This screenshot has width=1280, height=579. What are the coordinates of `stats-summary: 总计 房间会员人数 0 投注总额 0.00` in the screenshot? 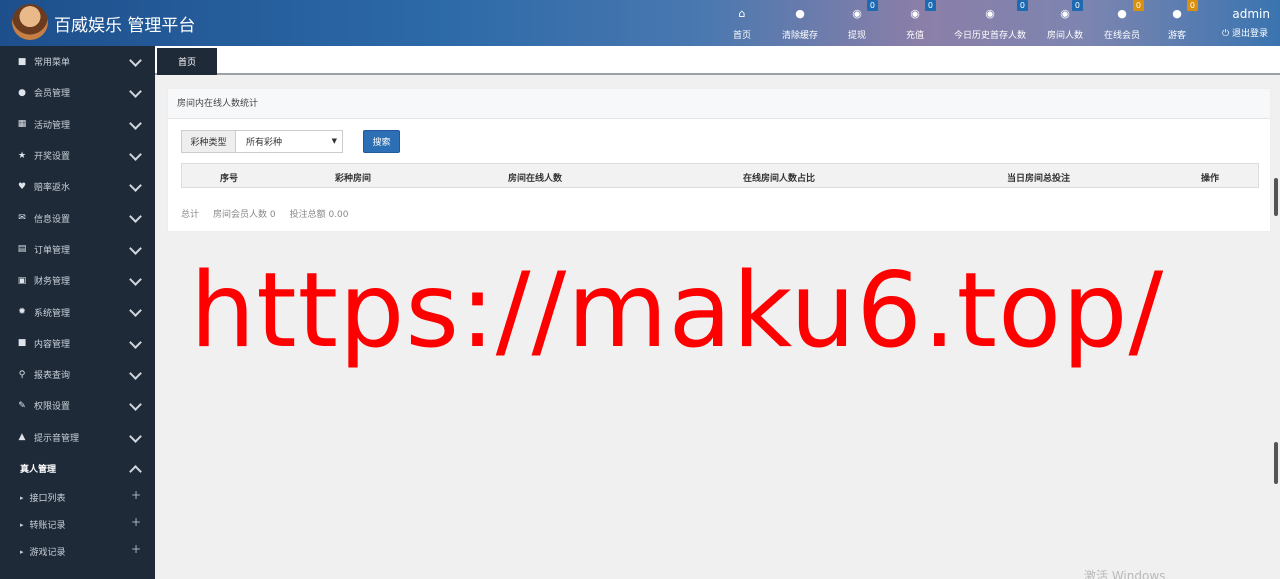 It's located at (265, 213).